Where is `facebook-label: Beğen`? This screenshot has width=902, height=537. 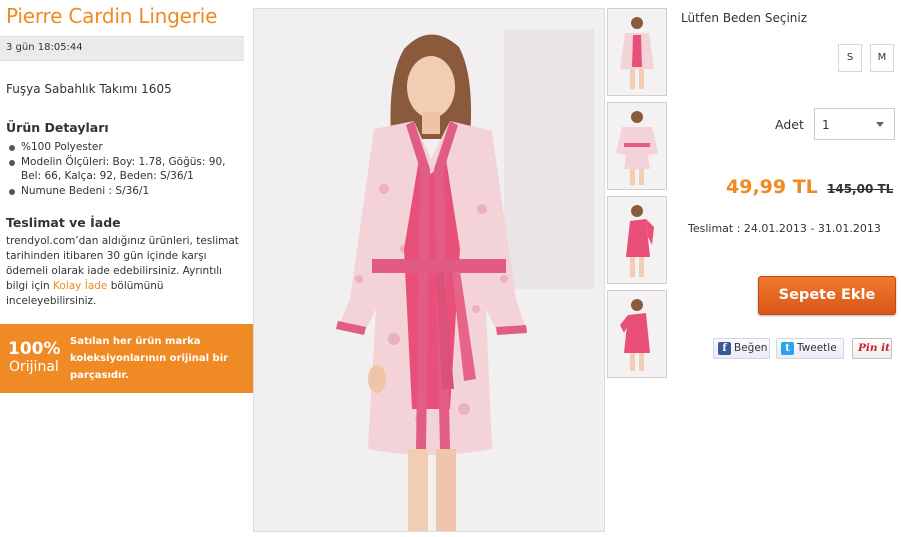
facebook-label: Beğen is located at coordinates (751, 348).